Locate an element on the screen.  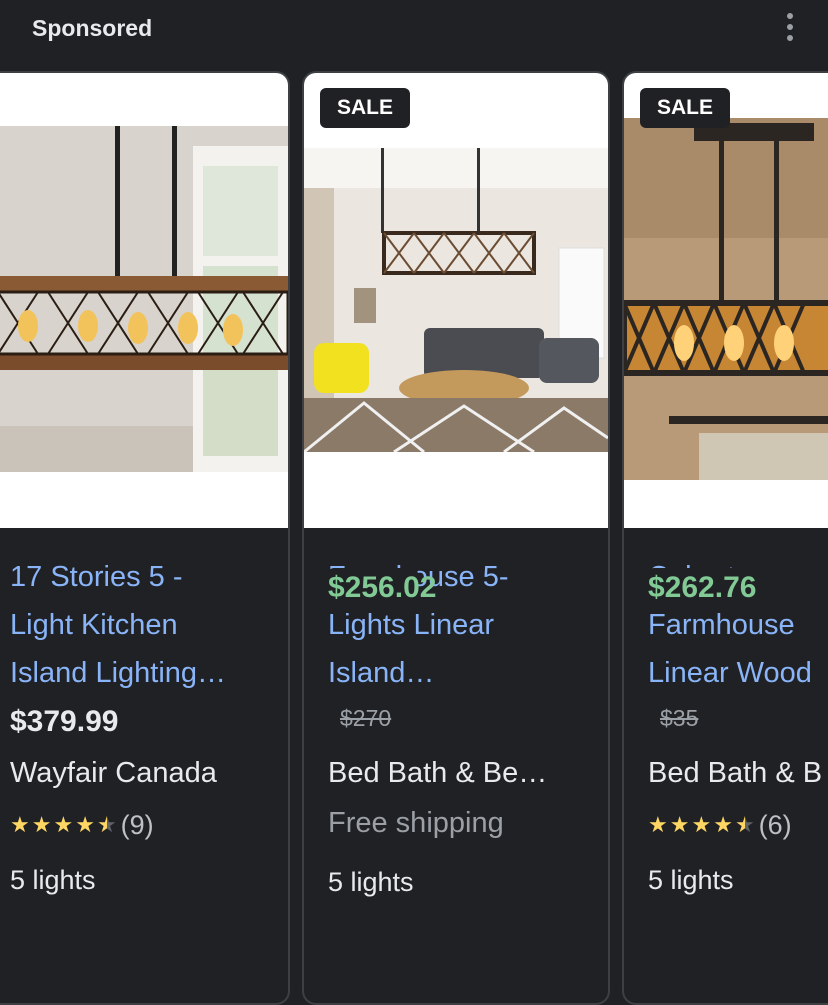
rating-stars: ★ ★ ★ ★ ★ (6) is located at coordinates (738, 825).